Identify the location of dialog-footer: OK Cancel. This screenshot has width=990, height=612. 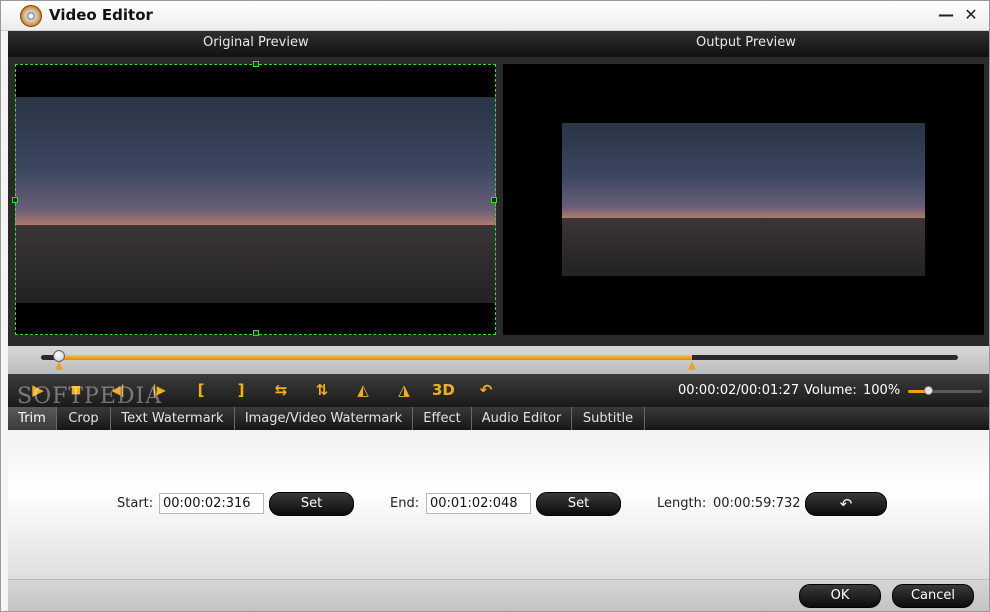
(498, 595).